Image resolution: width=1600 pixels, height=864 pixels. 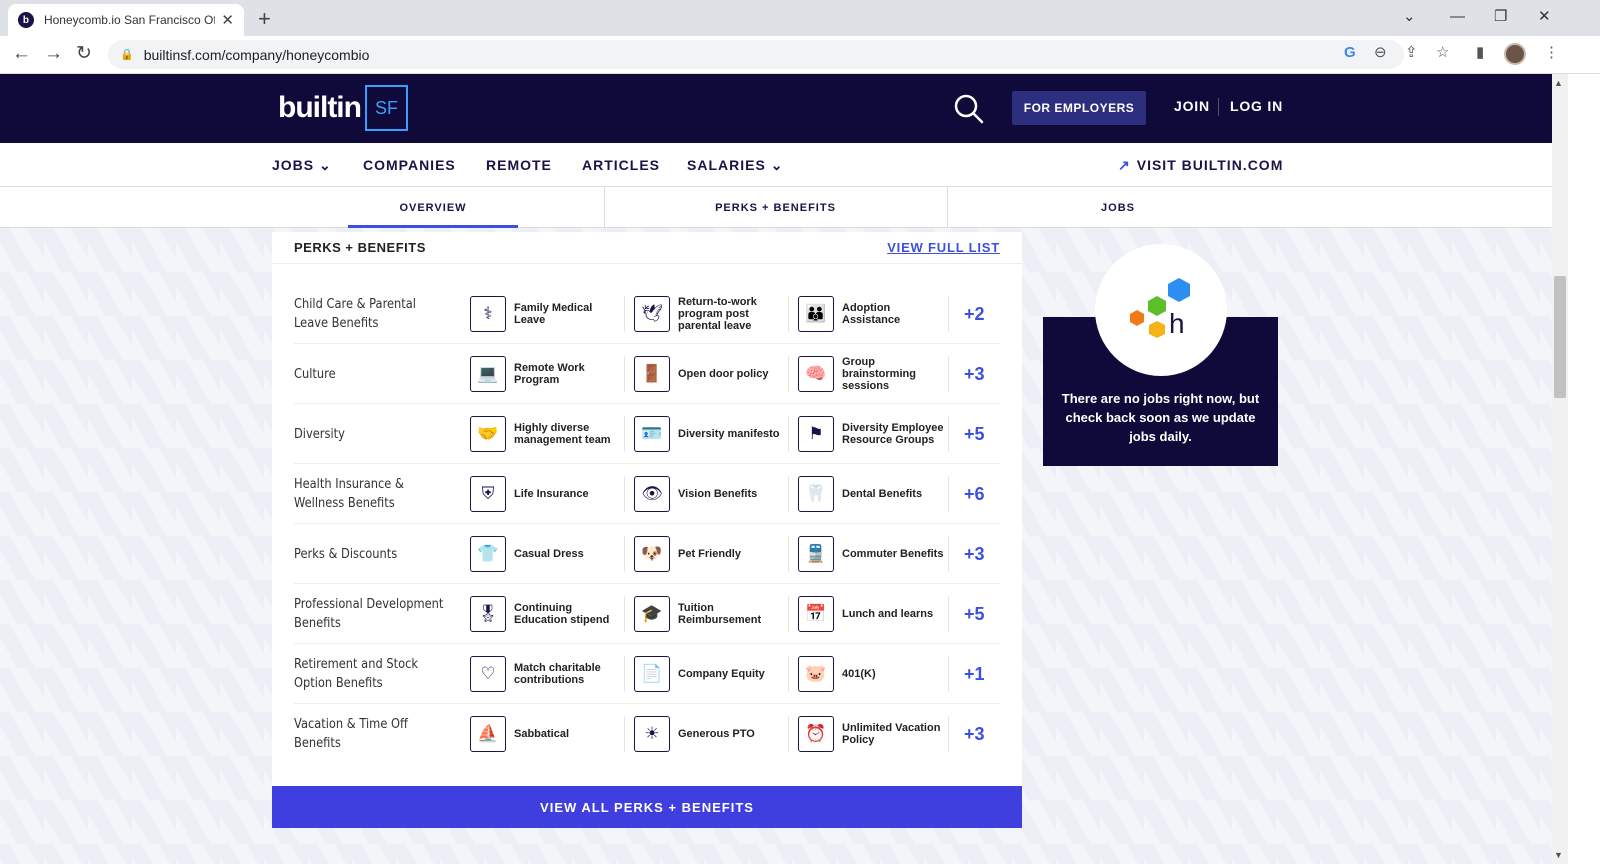 I want to click on tab-search-chevron-icon: ⌄, so click(x=1409, y=17).